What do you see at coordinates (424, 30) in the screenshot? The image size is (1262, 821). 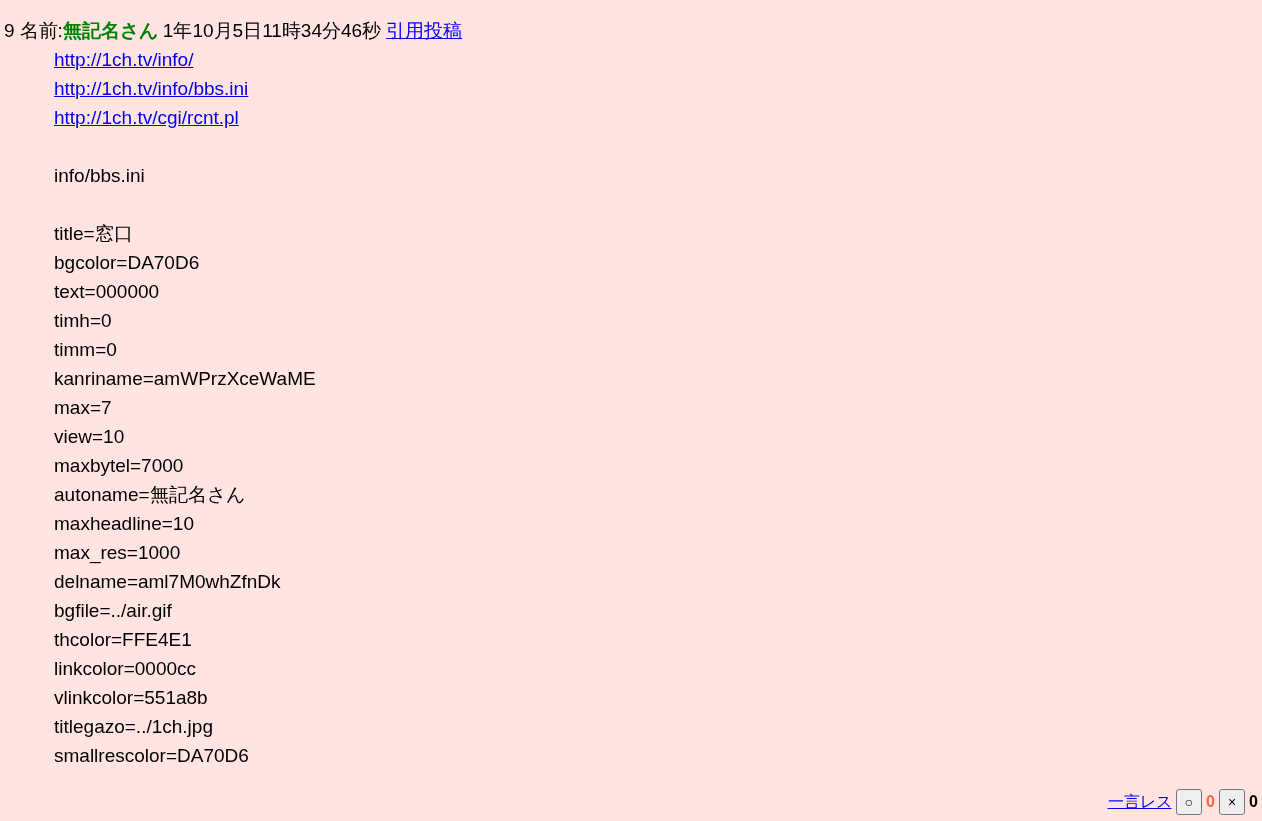 I see `quote-link: 引用投稿` at bounding box center [424, 30].